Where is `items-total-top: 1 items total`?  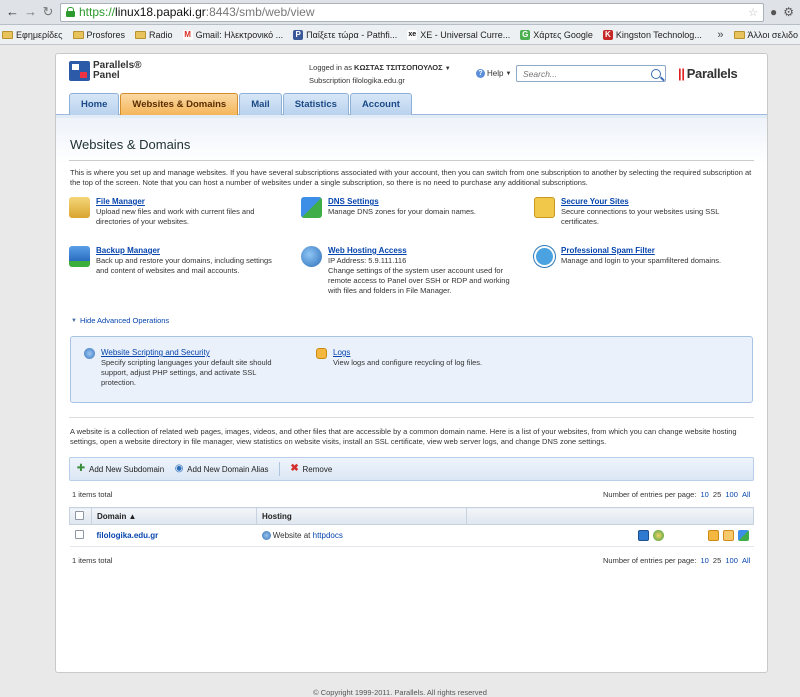 items-total-top: 1 items total is located at coordinates (92, 494).